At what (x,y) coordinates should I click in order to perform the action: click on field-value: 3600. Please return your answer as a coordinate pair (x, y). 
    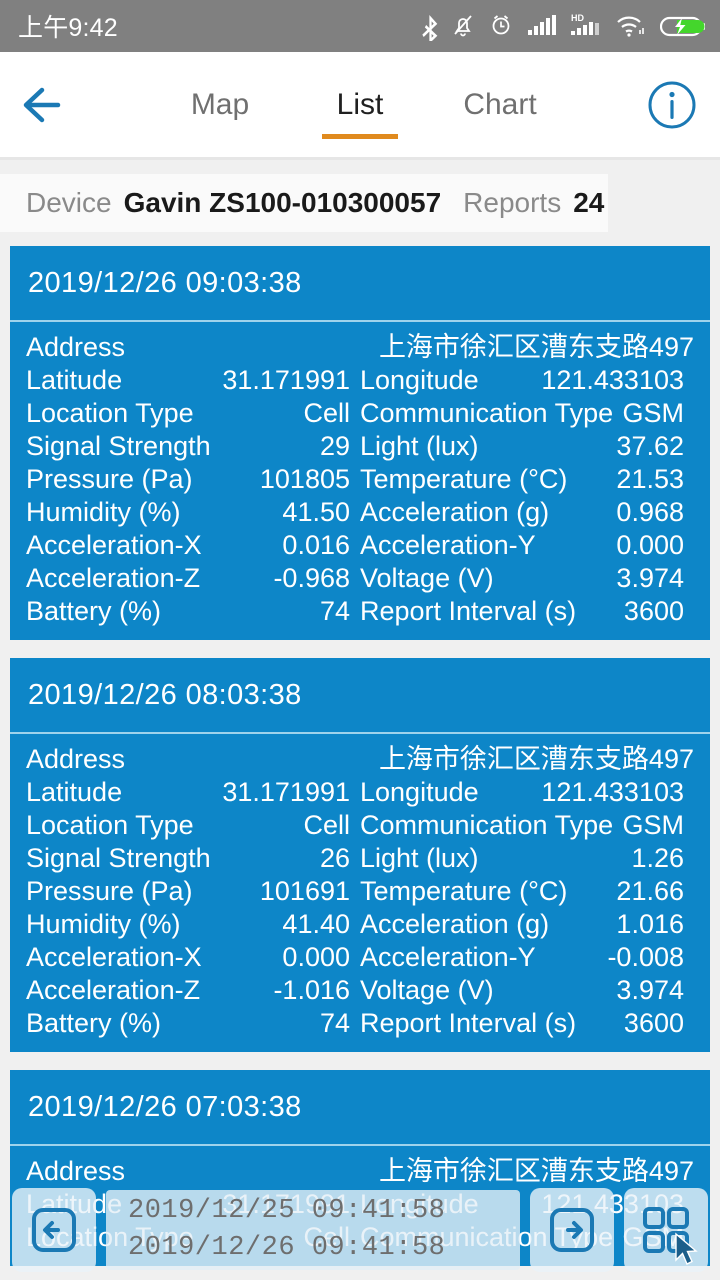
    Looking at the image, I should click on (653, 611).